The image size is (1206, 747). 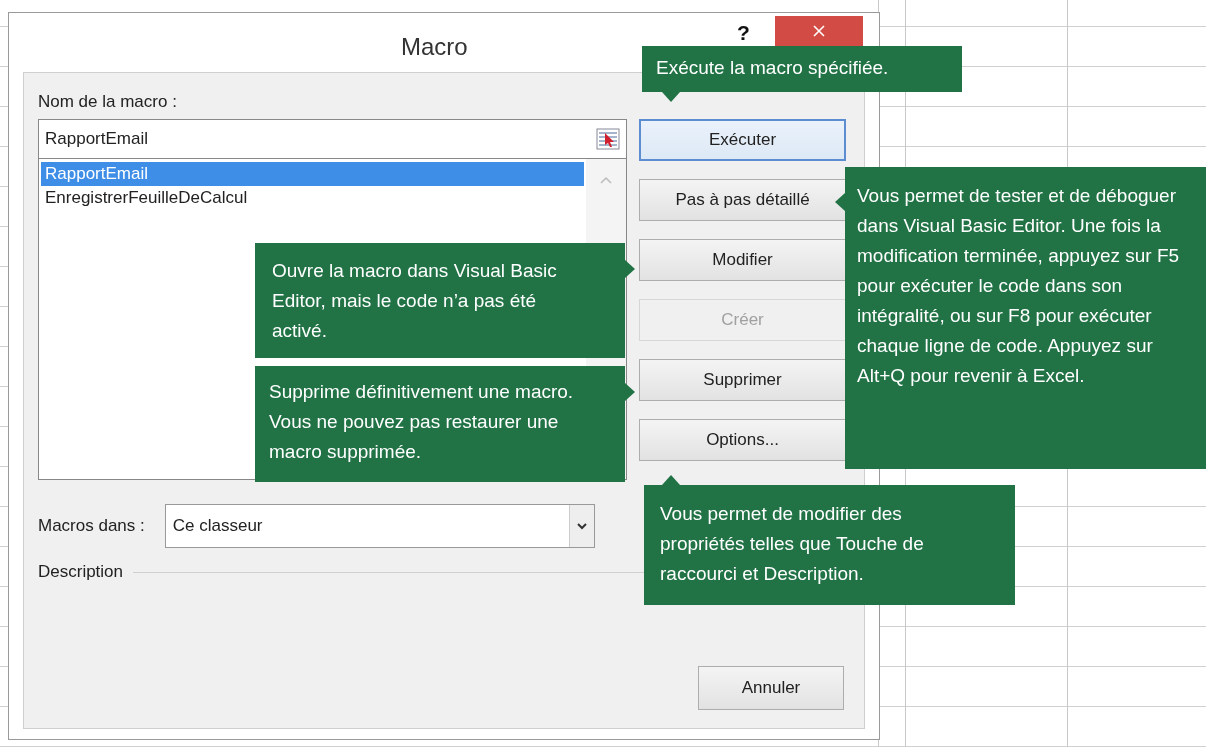 What do you see at coordinates (108, 102) in the screenshot?
I see `macro-name-label: Nom de la macro :` at bounding box center [108, 102].